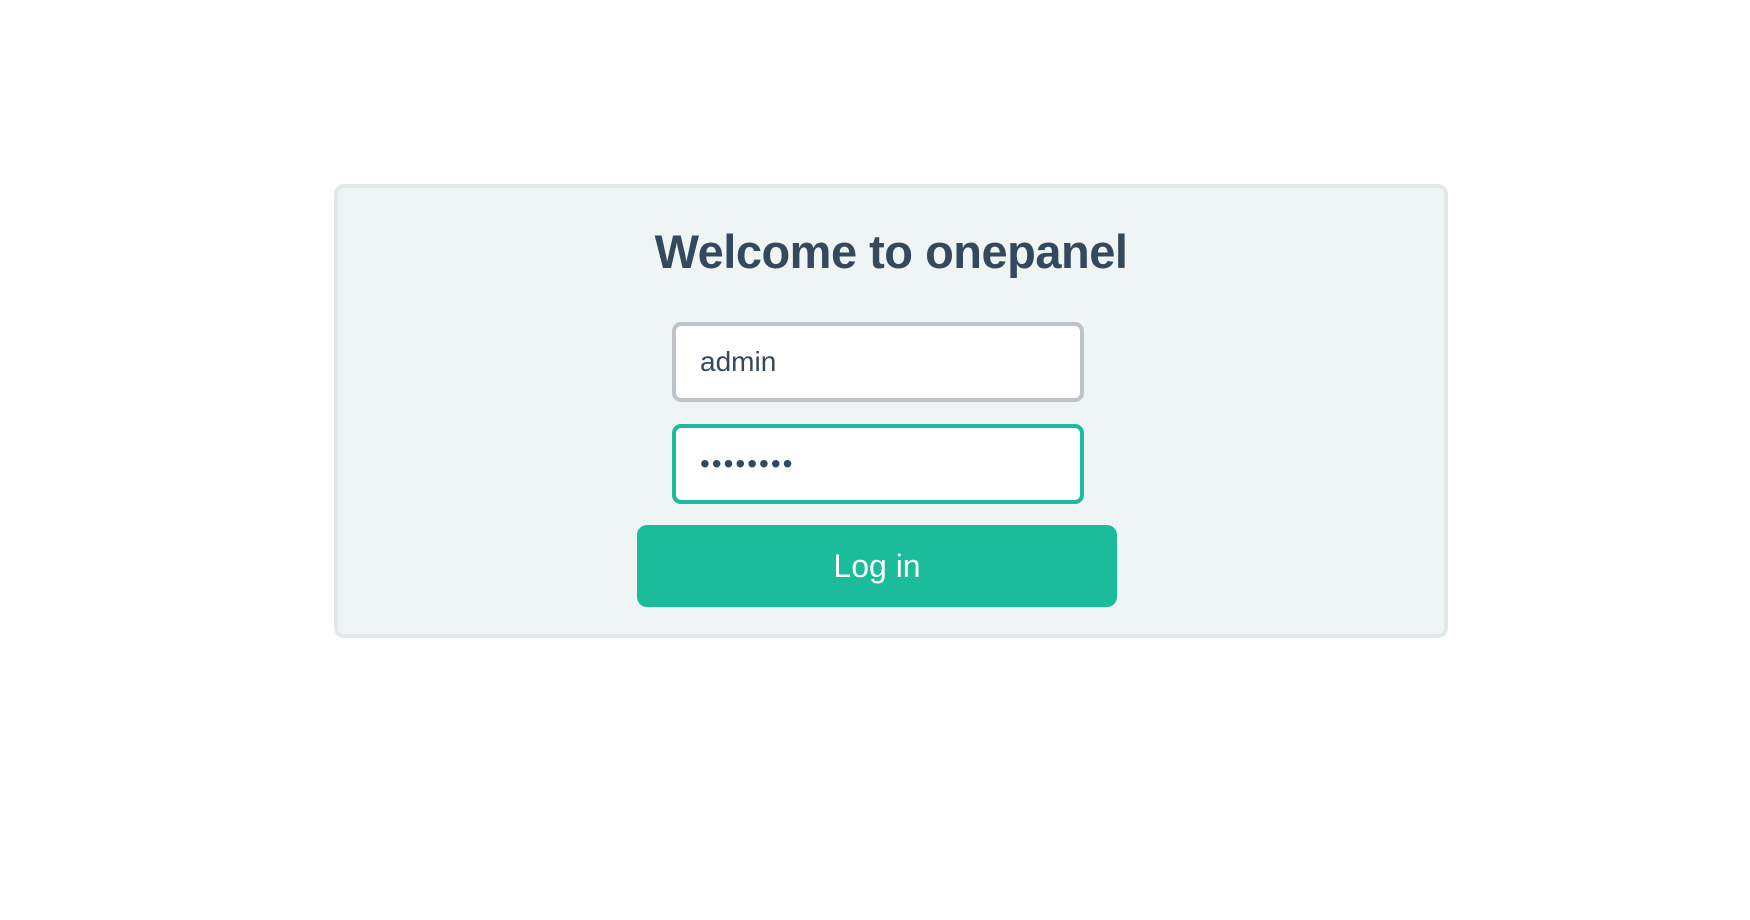 This screenshot has width=1750, height=920. I want to click on username-field, so click(878, 362).